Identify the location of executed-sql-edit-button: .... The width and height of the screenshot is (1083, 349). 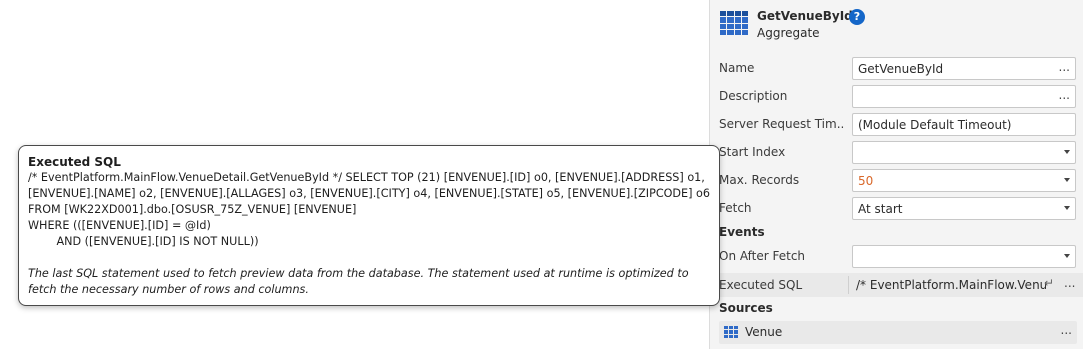
(1069, 283).